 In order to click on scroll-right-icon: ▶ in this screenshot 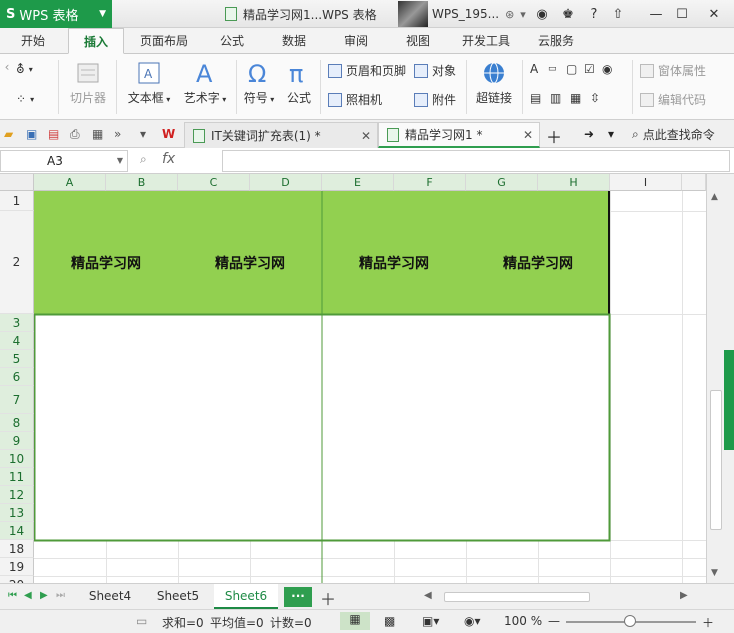, I will do `click(684, 595)`.